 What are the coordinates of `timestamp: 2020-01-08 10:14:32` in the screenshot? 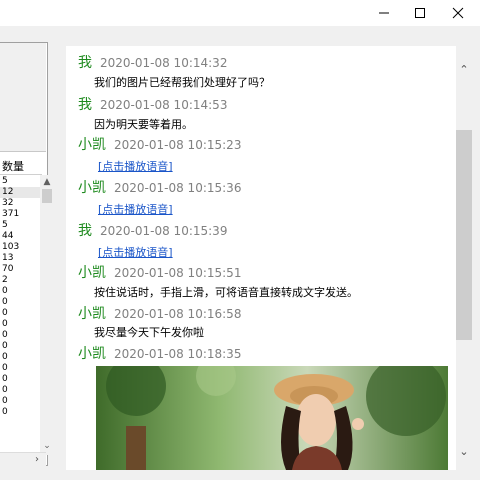 It's located at (164, 63).